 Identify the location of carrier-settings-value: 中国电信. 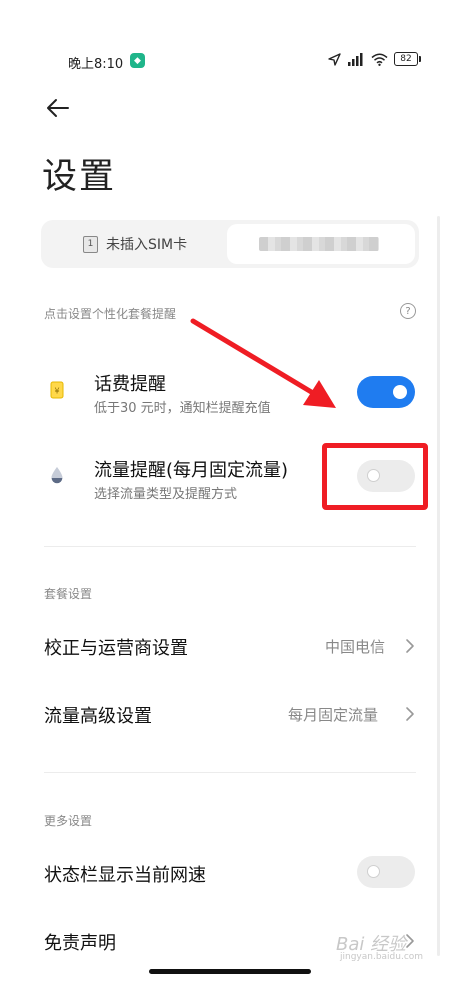
(355, 647).